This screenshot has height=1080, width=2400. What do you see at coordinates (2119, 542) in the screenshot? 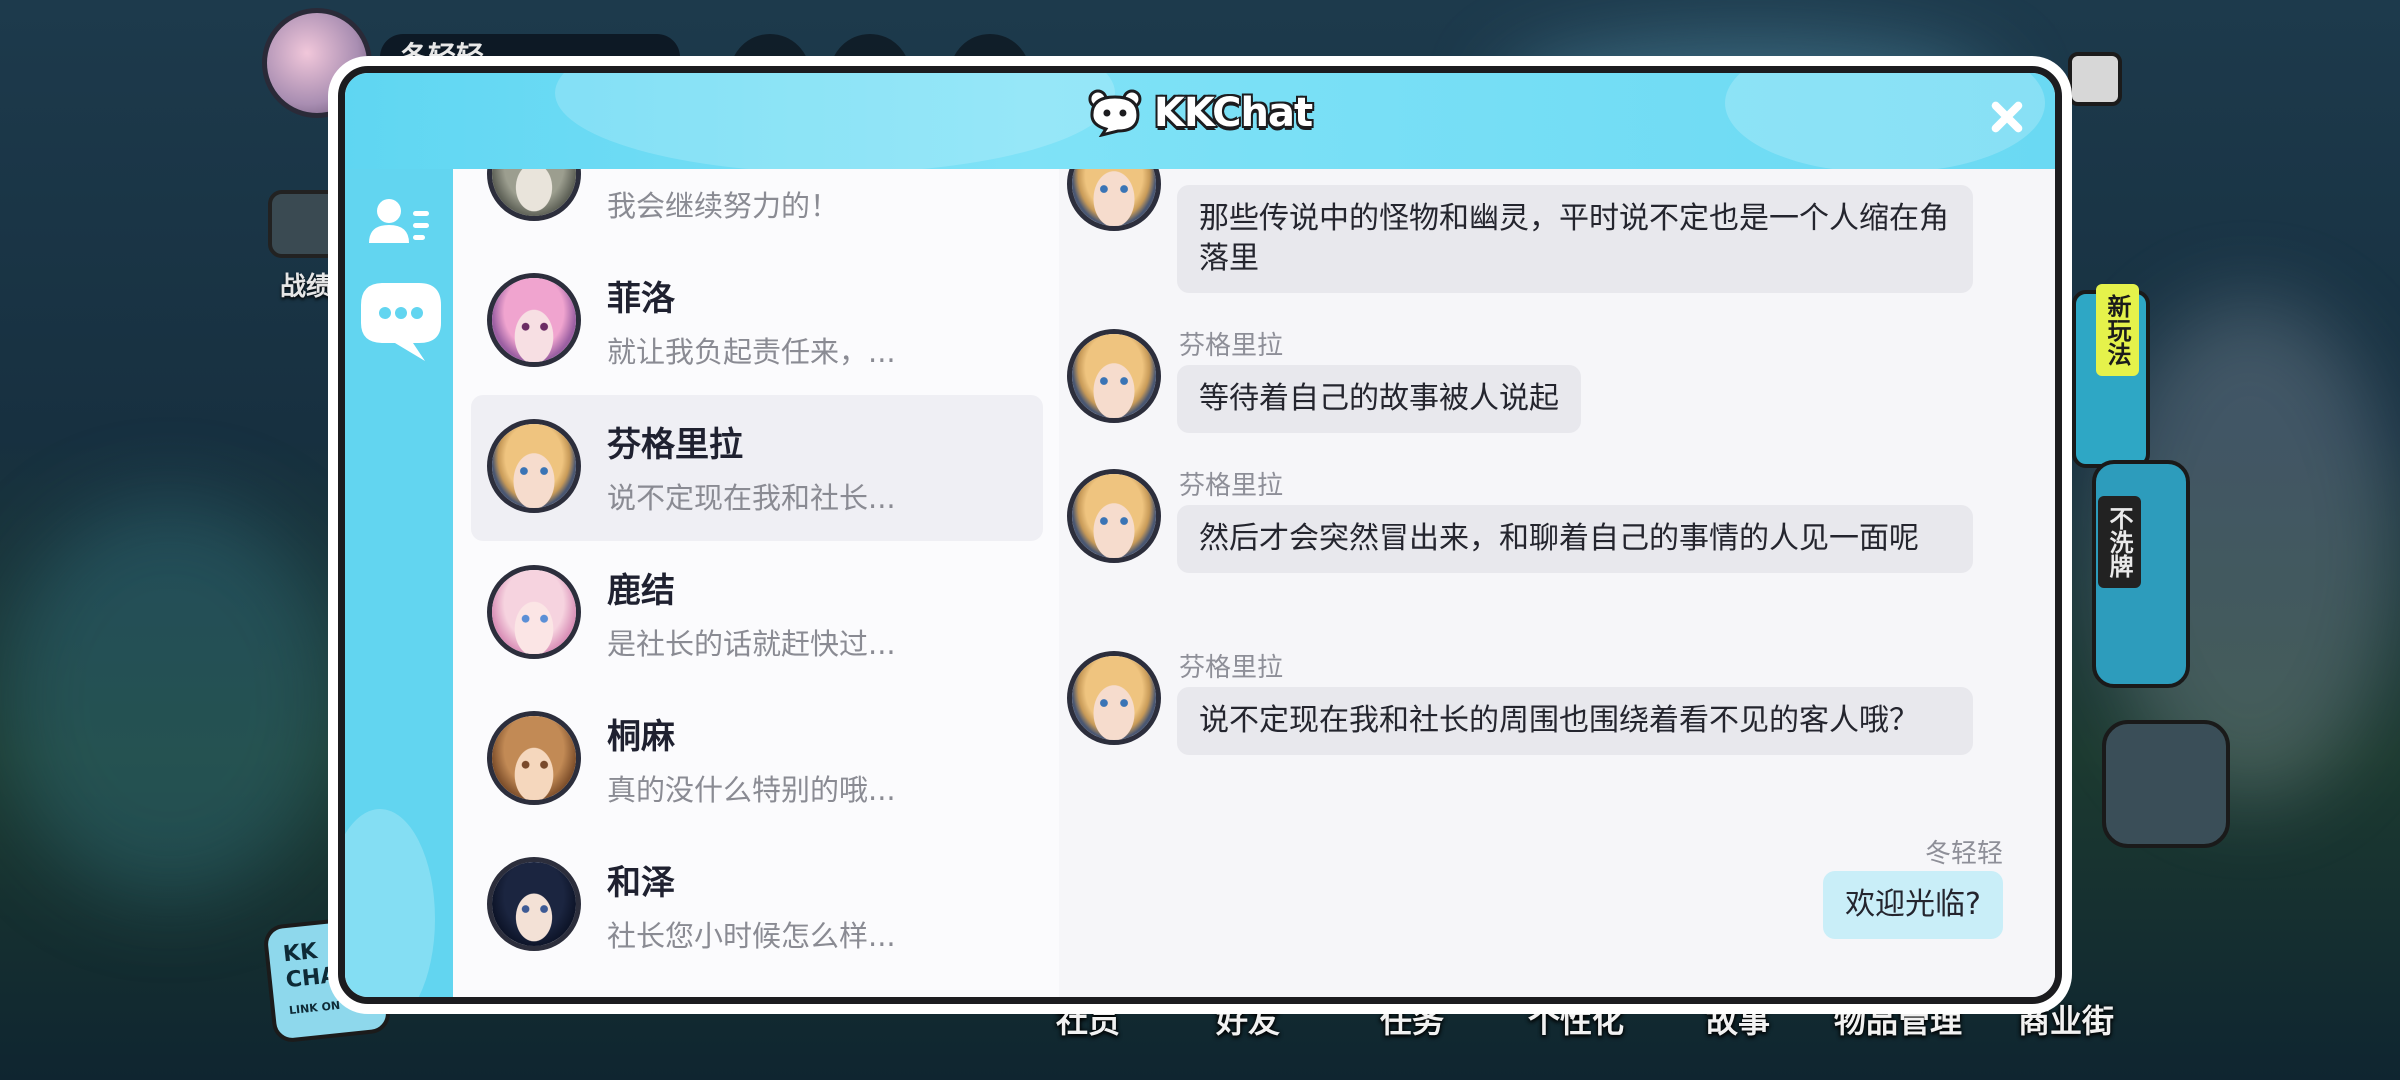
I see `no-shuffle-tag: 不洗牌` at bounding box center [2119, 542].